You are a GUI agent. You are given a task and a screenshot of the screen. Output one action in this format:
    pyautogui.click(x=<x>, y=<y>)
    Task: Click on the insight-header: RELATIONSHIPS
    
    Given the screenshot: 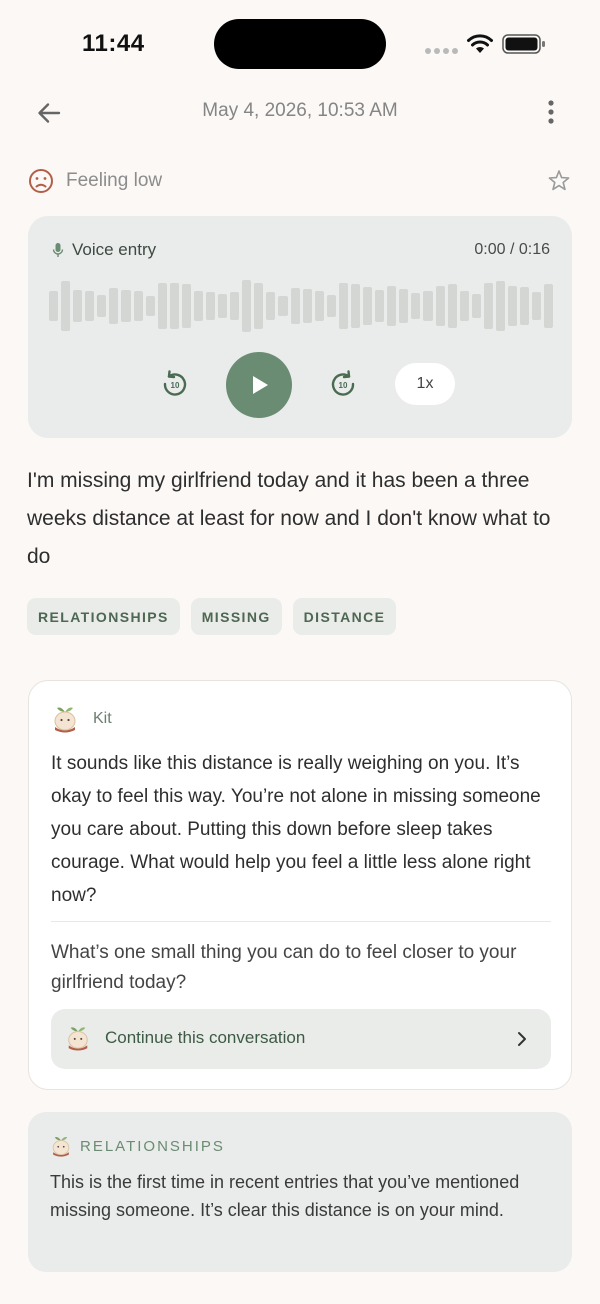 What is the action you would take?
    pyautogui.click(x=137, y=1146)
    